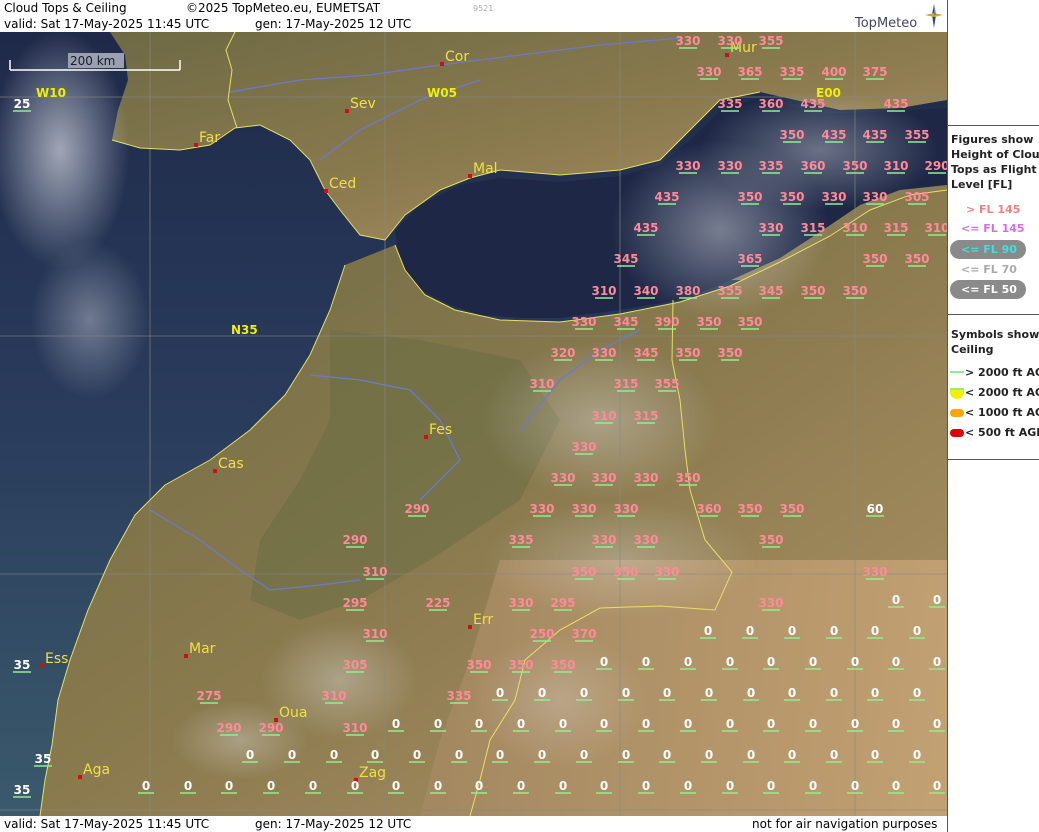 Image resolution: width=1039 pixels, height=832 pixels. What do you see at coordinates (875, 509) in the screenshot?
I see `cloud-top-value: 60` at bounding box center [875, 509].